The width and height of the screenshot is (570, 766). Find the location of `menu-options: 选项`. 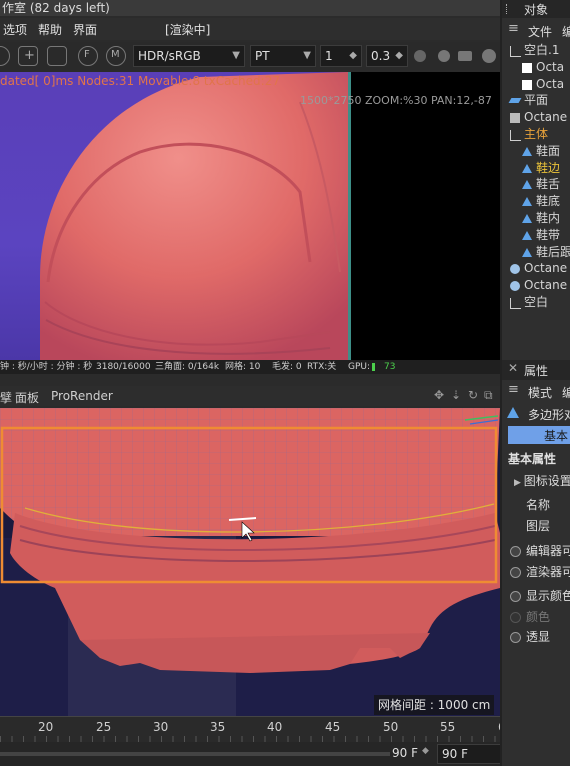

menu-options: 选项 is located at coordinates (15, 29).